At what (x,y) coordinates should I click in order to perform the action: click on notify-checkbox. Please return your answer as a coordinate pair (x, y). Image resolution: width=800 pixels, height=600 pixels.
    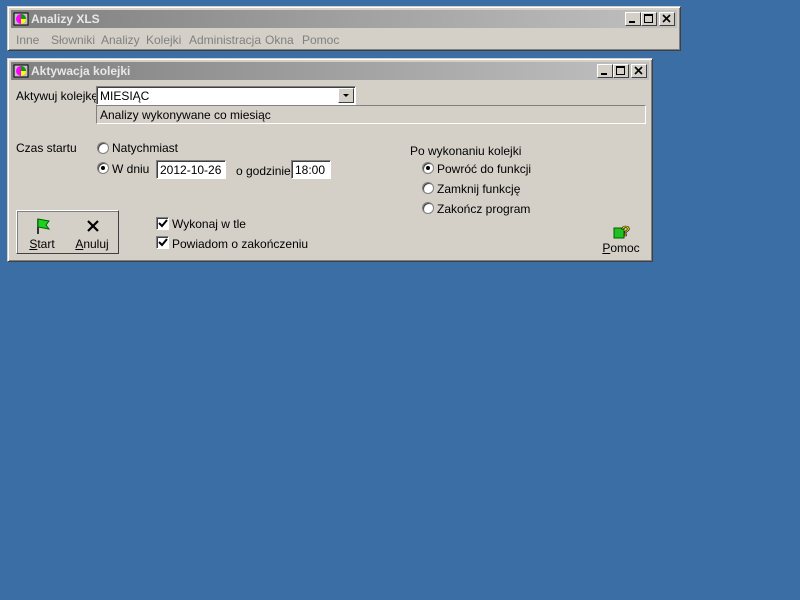
    Looking at the image, I should click on (162, 242).